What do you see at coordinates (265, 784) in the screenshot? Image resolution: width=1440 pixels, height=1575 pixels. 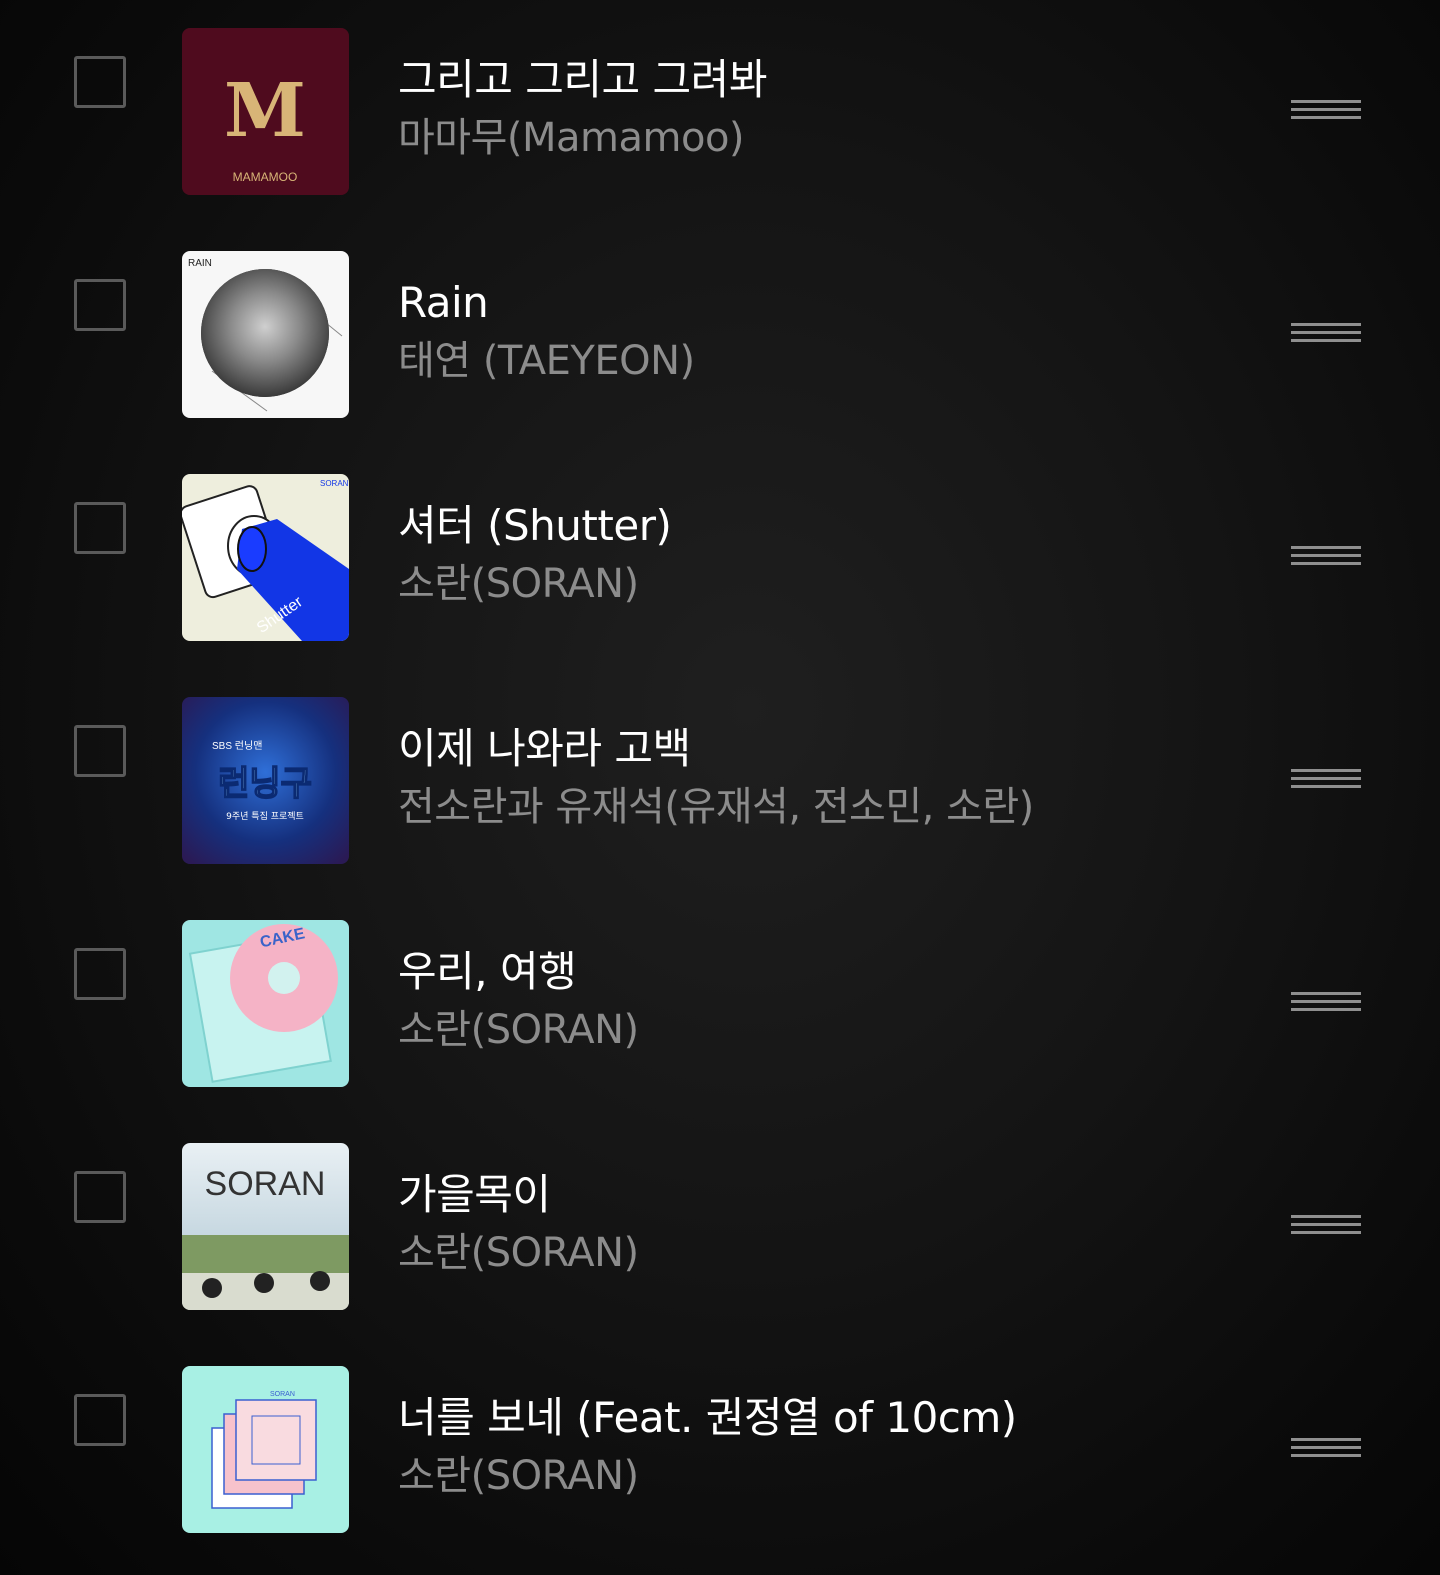 I see `album-big-text: 런닝구` at bounding box center [265, 784].